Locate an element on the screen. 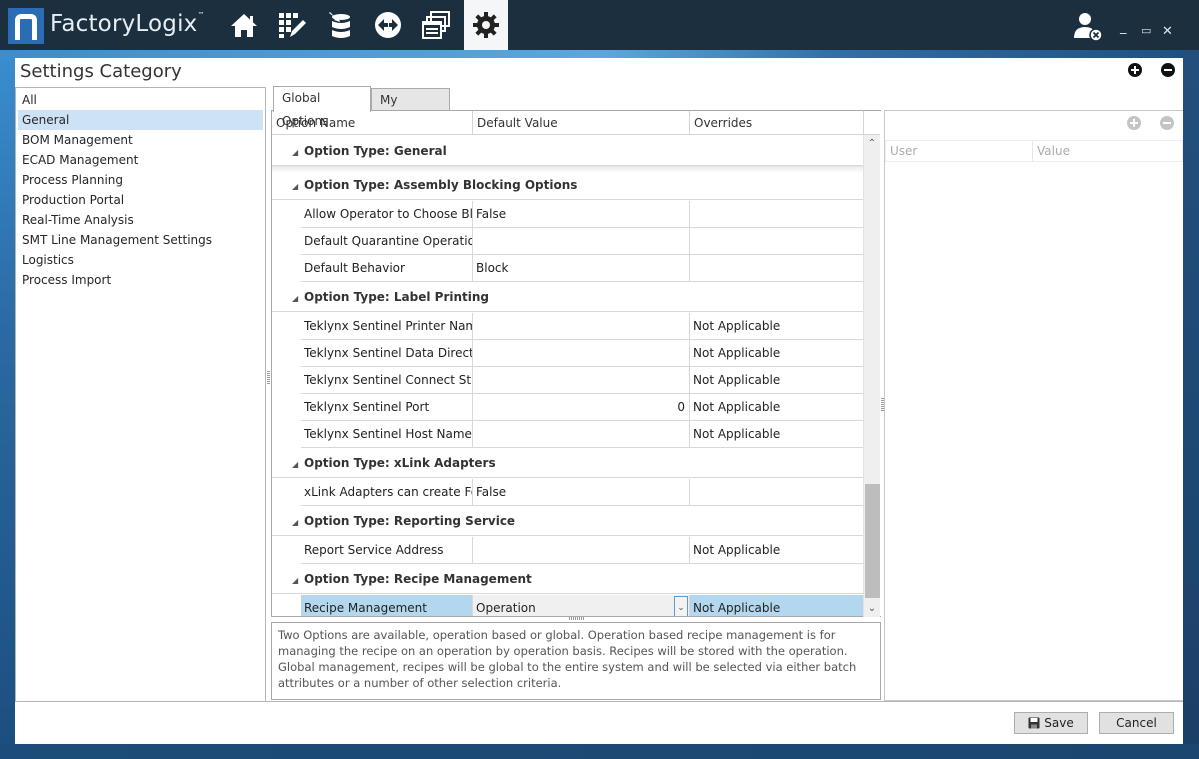 The image size is (1199, 759). group-header-row: ◢ Option Type: Recipe Management is located at coordinates (568, 579).